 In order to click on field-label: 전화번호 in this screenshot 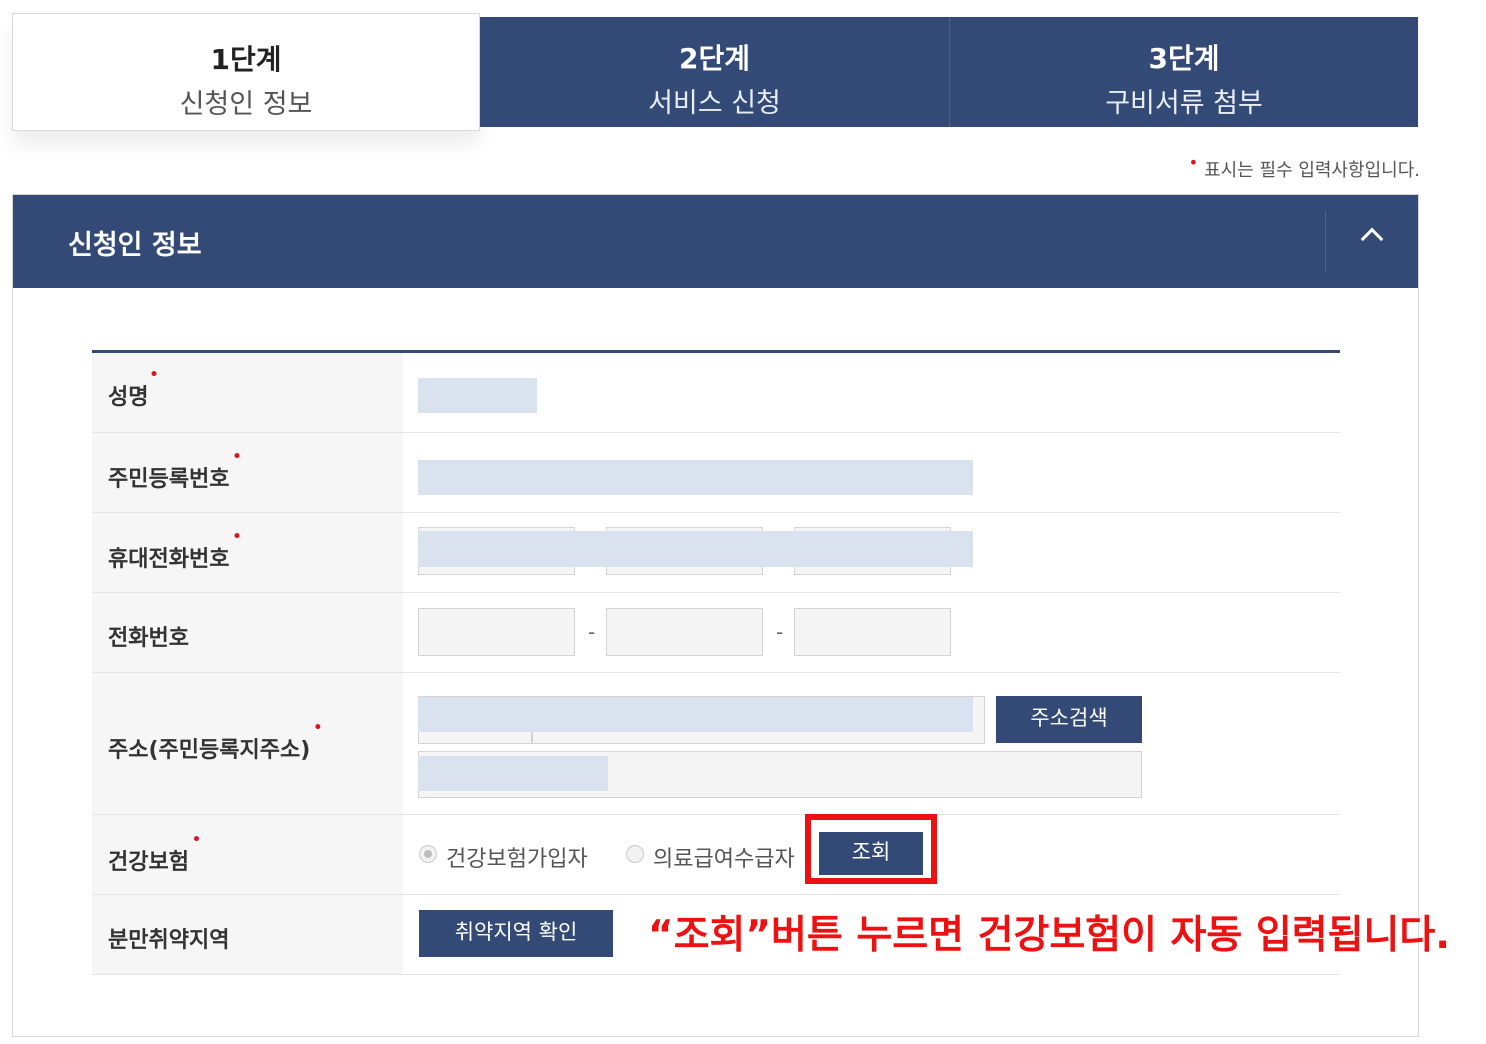, I will do `click(148, 638)`.